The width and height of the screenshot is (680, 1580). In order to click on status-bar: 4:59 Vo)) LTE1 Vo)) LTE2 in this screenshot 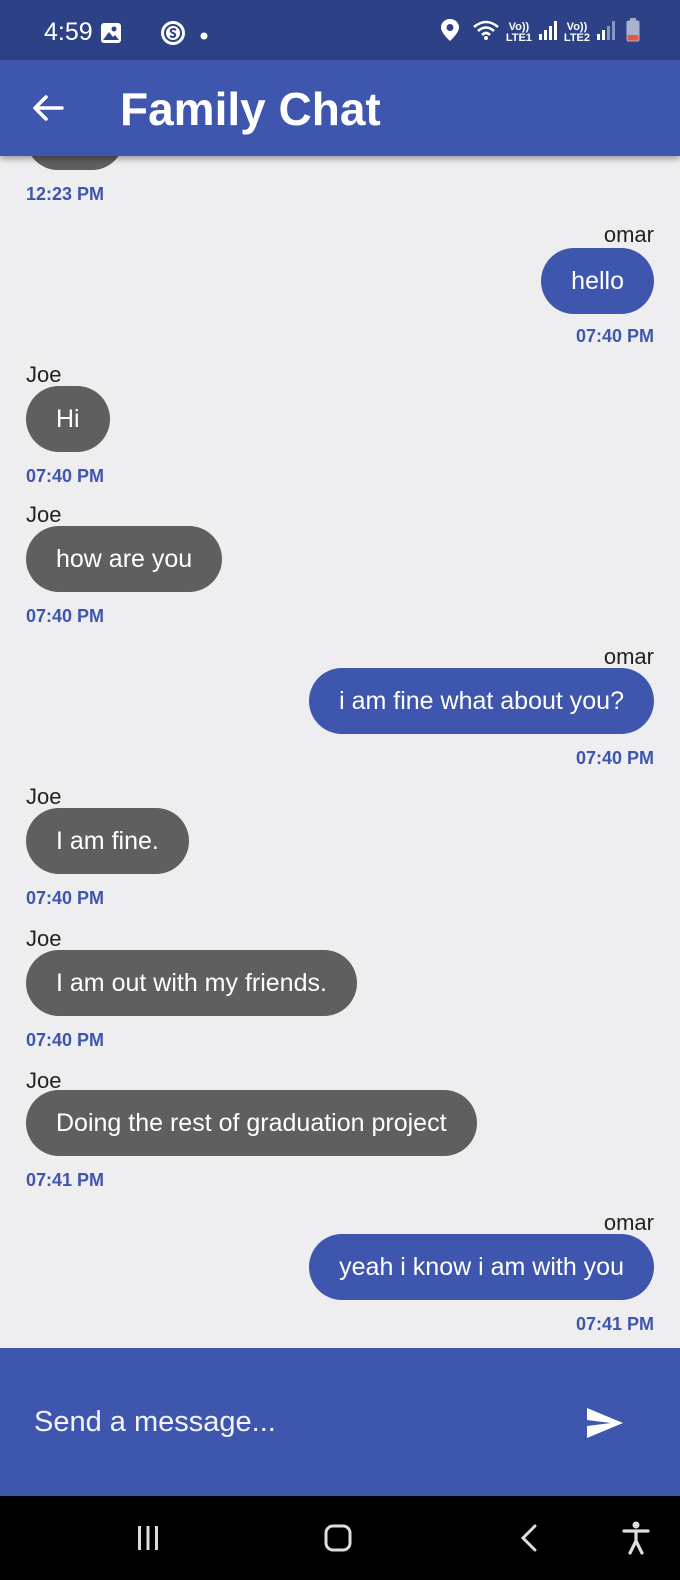, I will do `click(340, 30)`.